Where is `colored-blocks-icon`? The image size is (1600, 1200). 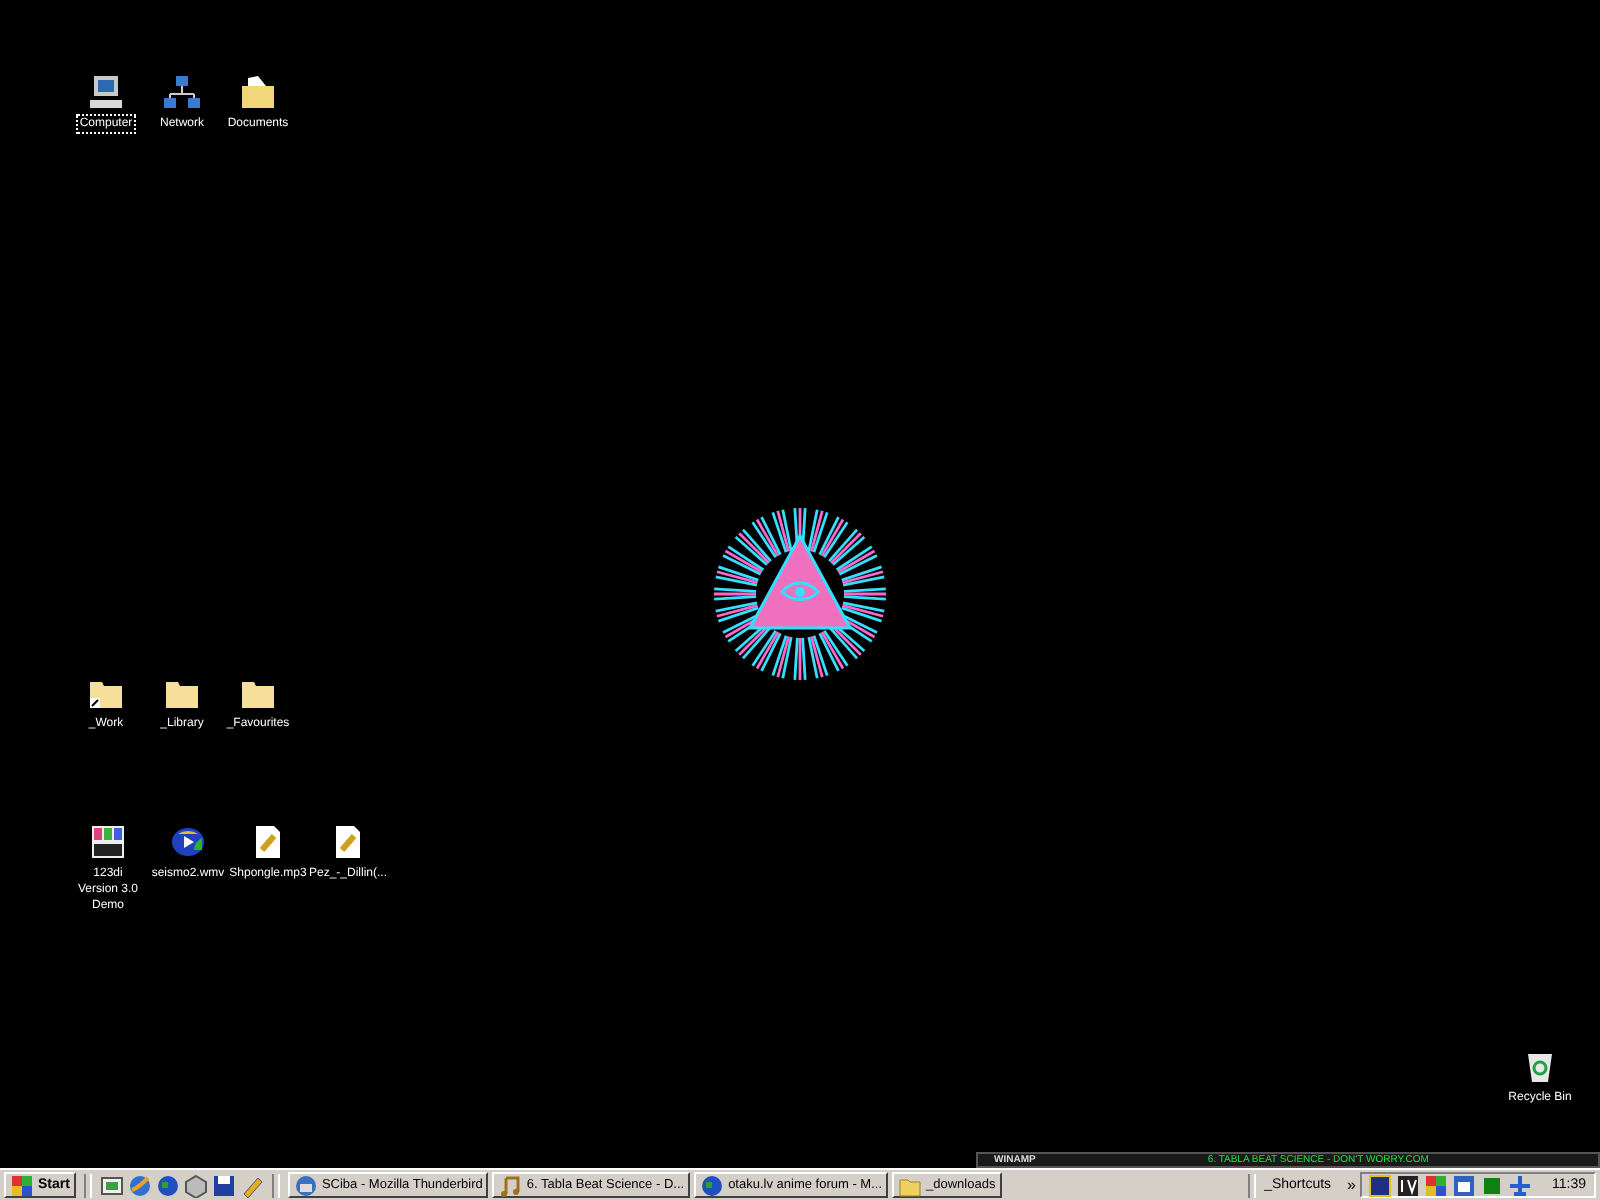
colored-blocks-icon is located at coordinates (108, 842).